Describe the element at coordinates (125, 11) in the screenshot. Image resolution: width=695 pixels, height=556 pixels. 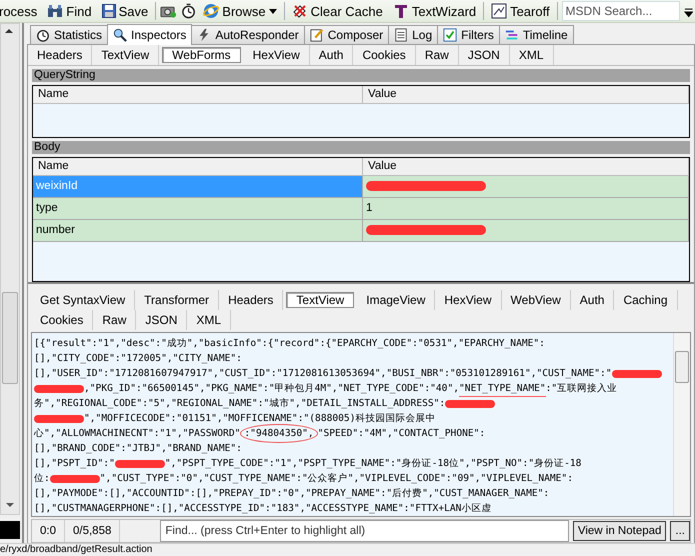
I see `toolbar-button: Save` at that location.